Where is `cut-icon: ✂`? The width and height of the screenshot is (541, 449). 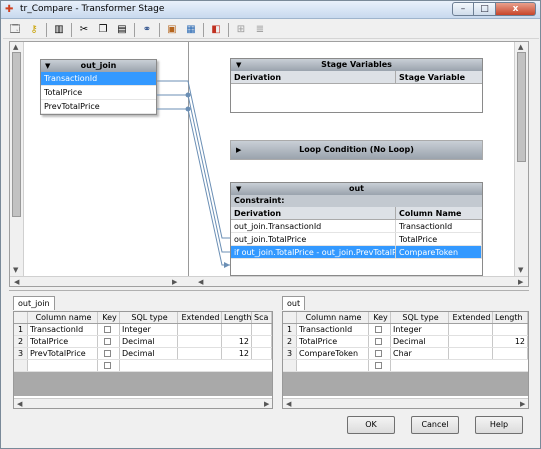
cut-icon: ✂ is located at coordinates (84, 30).